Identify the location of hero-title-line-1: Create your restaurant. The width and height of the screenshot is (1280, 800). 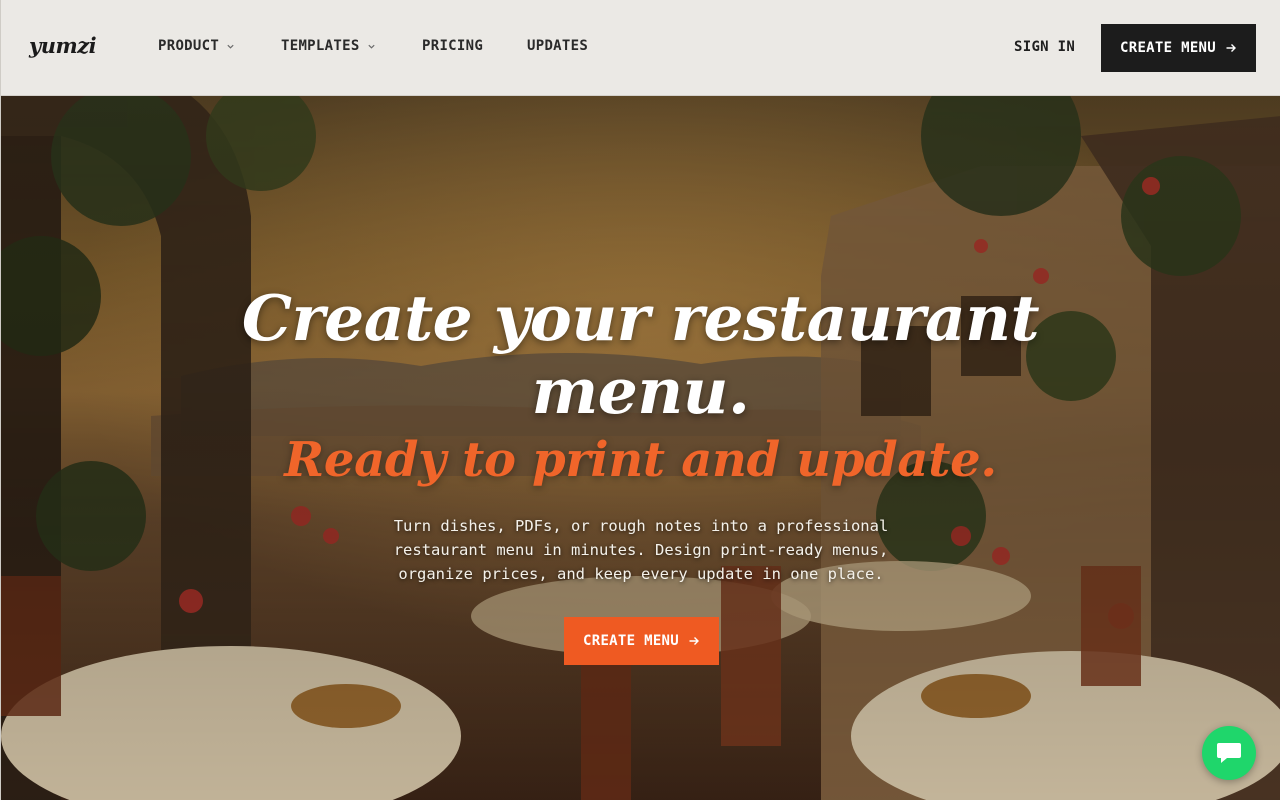
(640, 318).